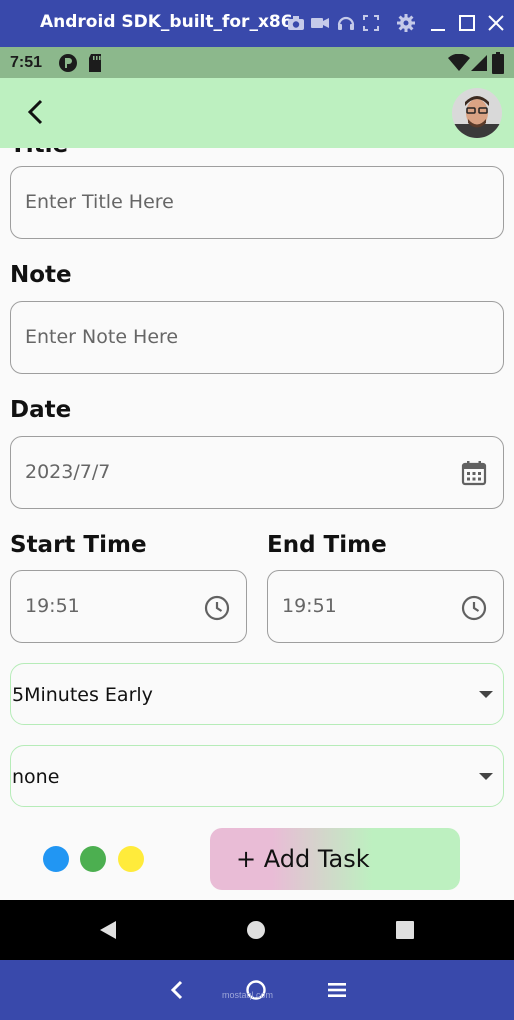  I want to click on settings-icon, so click(406, 23).